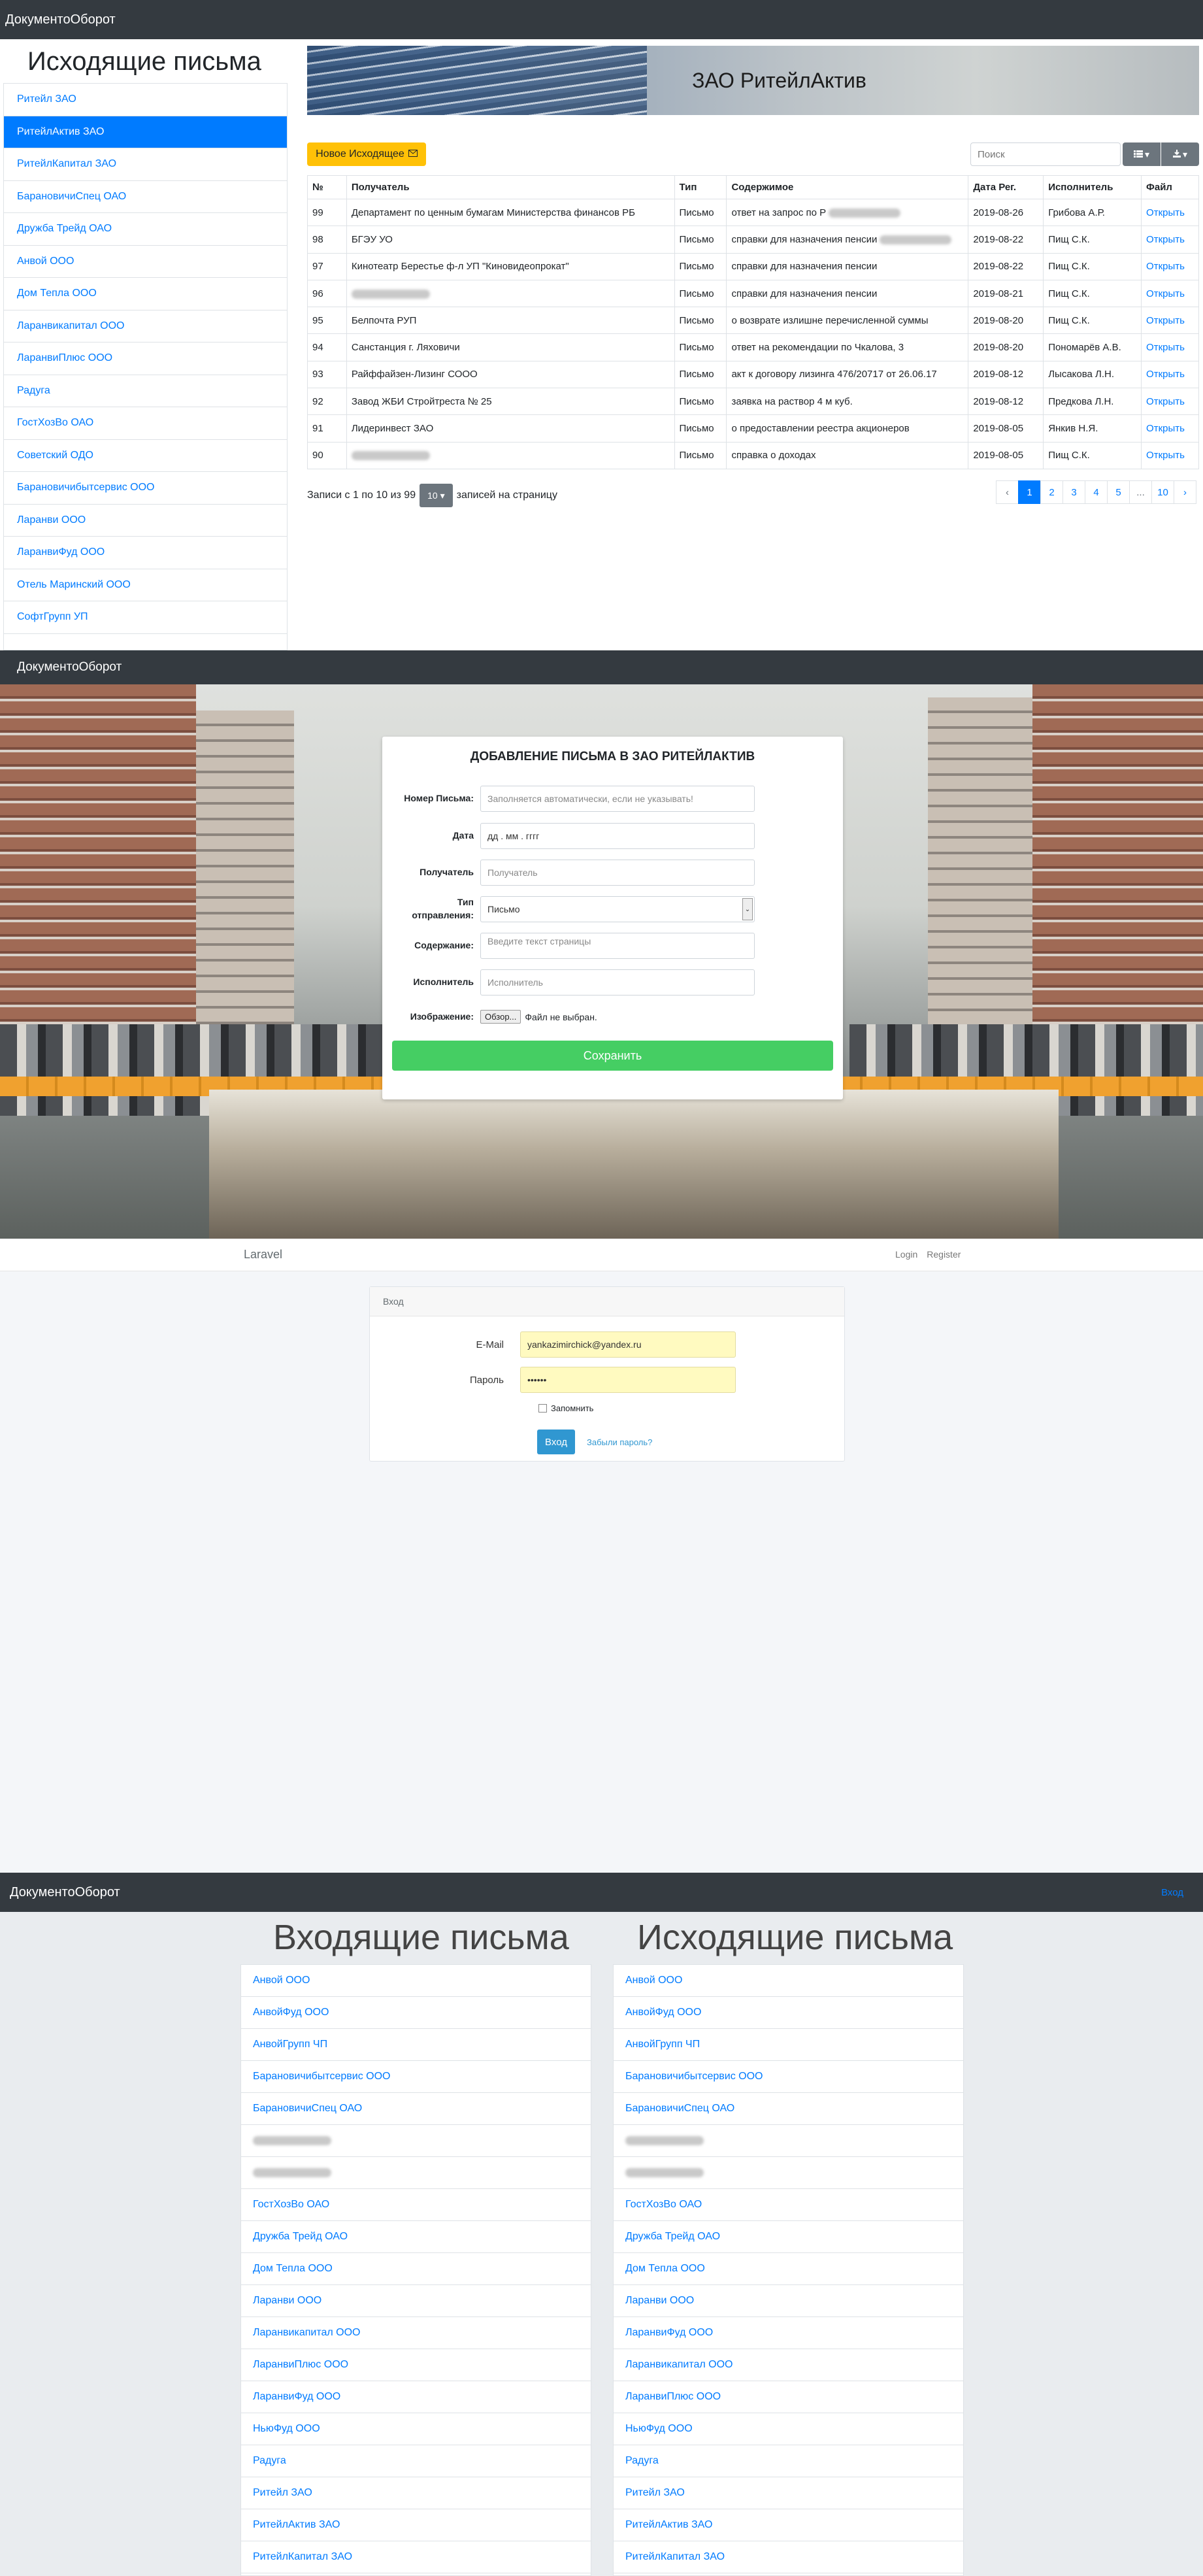 This screenshot has width=1203, height=2576. What do you see at coordinates (628, 1345) in the screenshot?
I see `email-field: yankazimirchick@yandex.ru` at bounding box center [628, 1345].